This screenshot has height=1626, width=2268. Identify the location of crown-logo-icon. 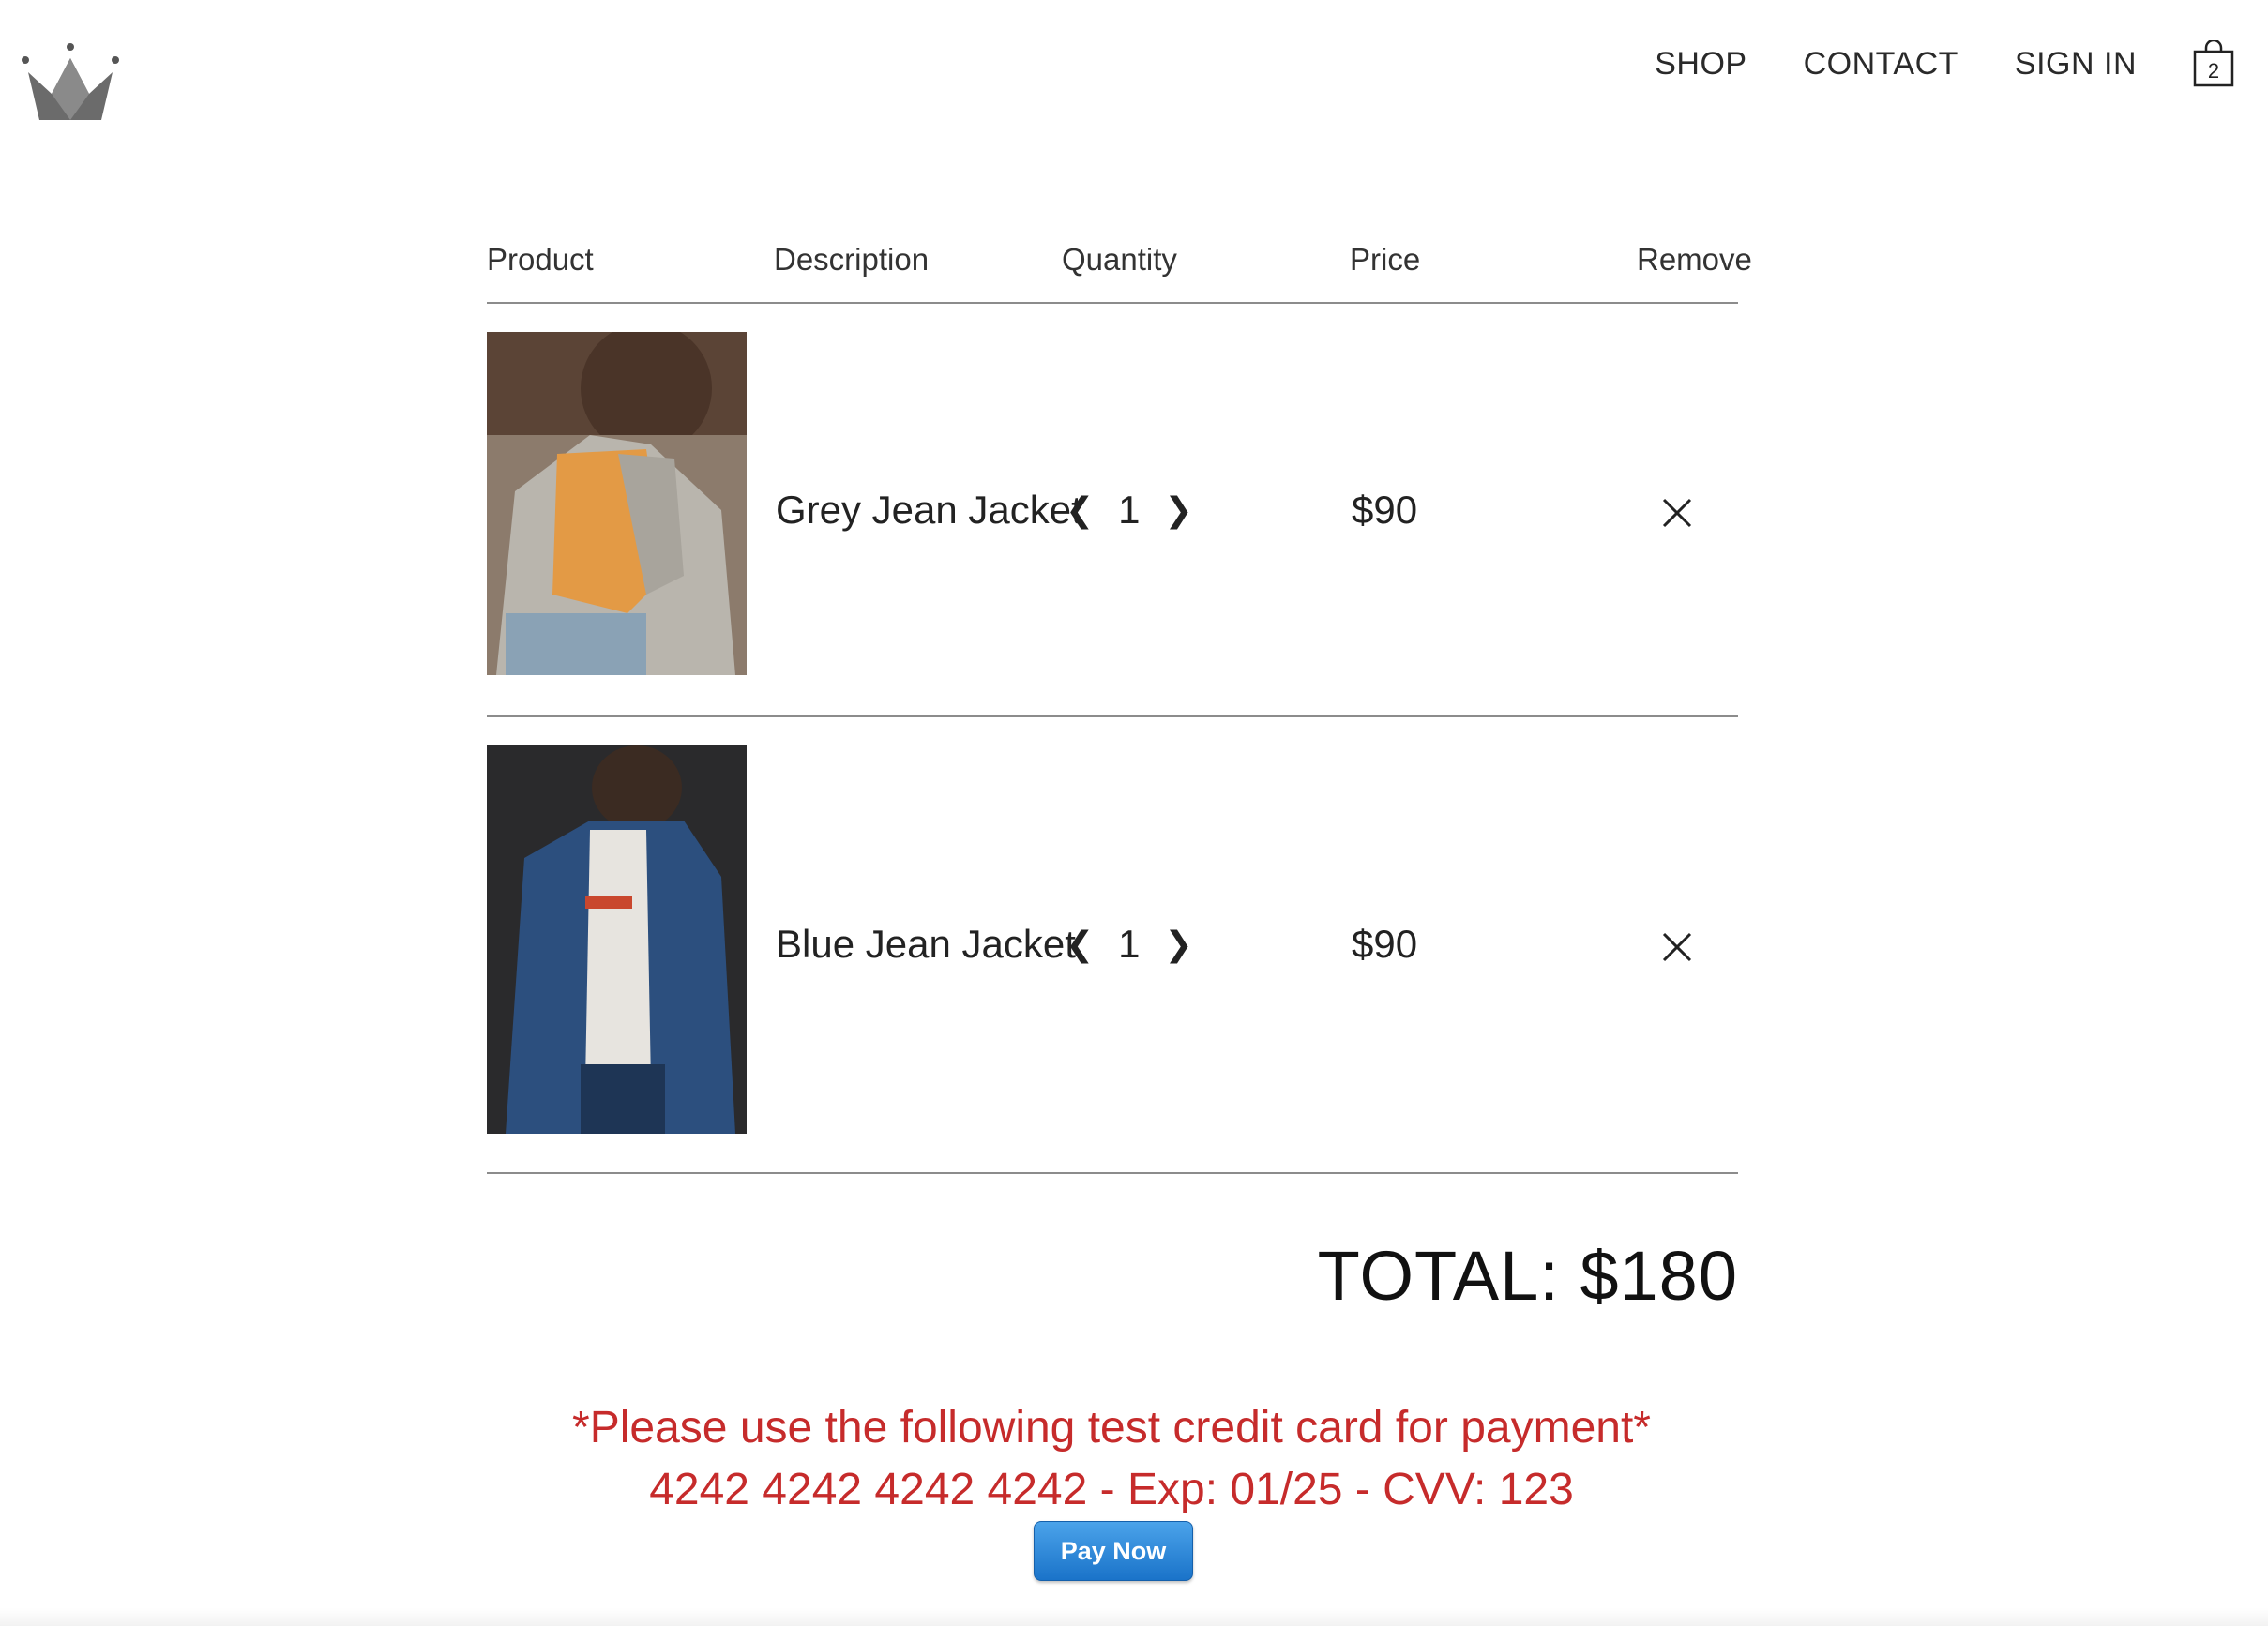
(70, 81).